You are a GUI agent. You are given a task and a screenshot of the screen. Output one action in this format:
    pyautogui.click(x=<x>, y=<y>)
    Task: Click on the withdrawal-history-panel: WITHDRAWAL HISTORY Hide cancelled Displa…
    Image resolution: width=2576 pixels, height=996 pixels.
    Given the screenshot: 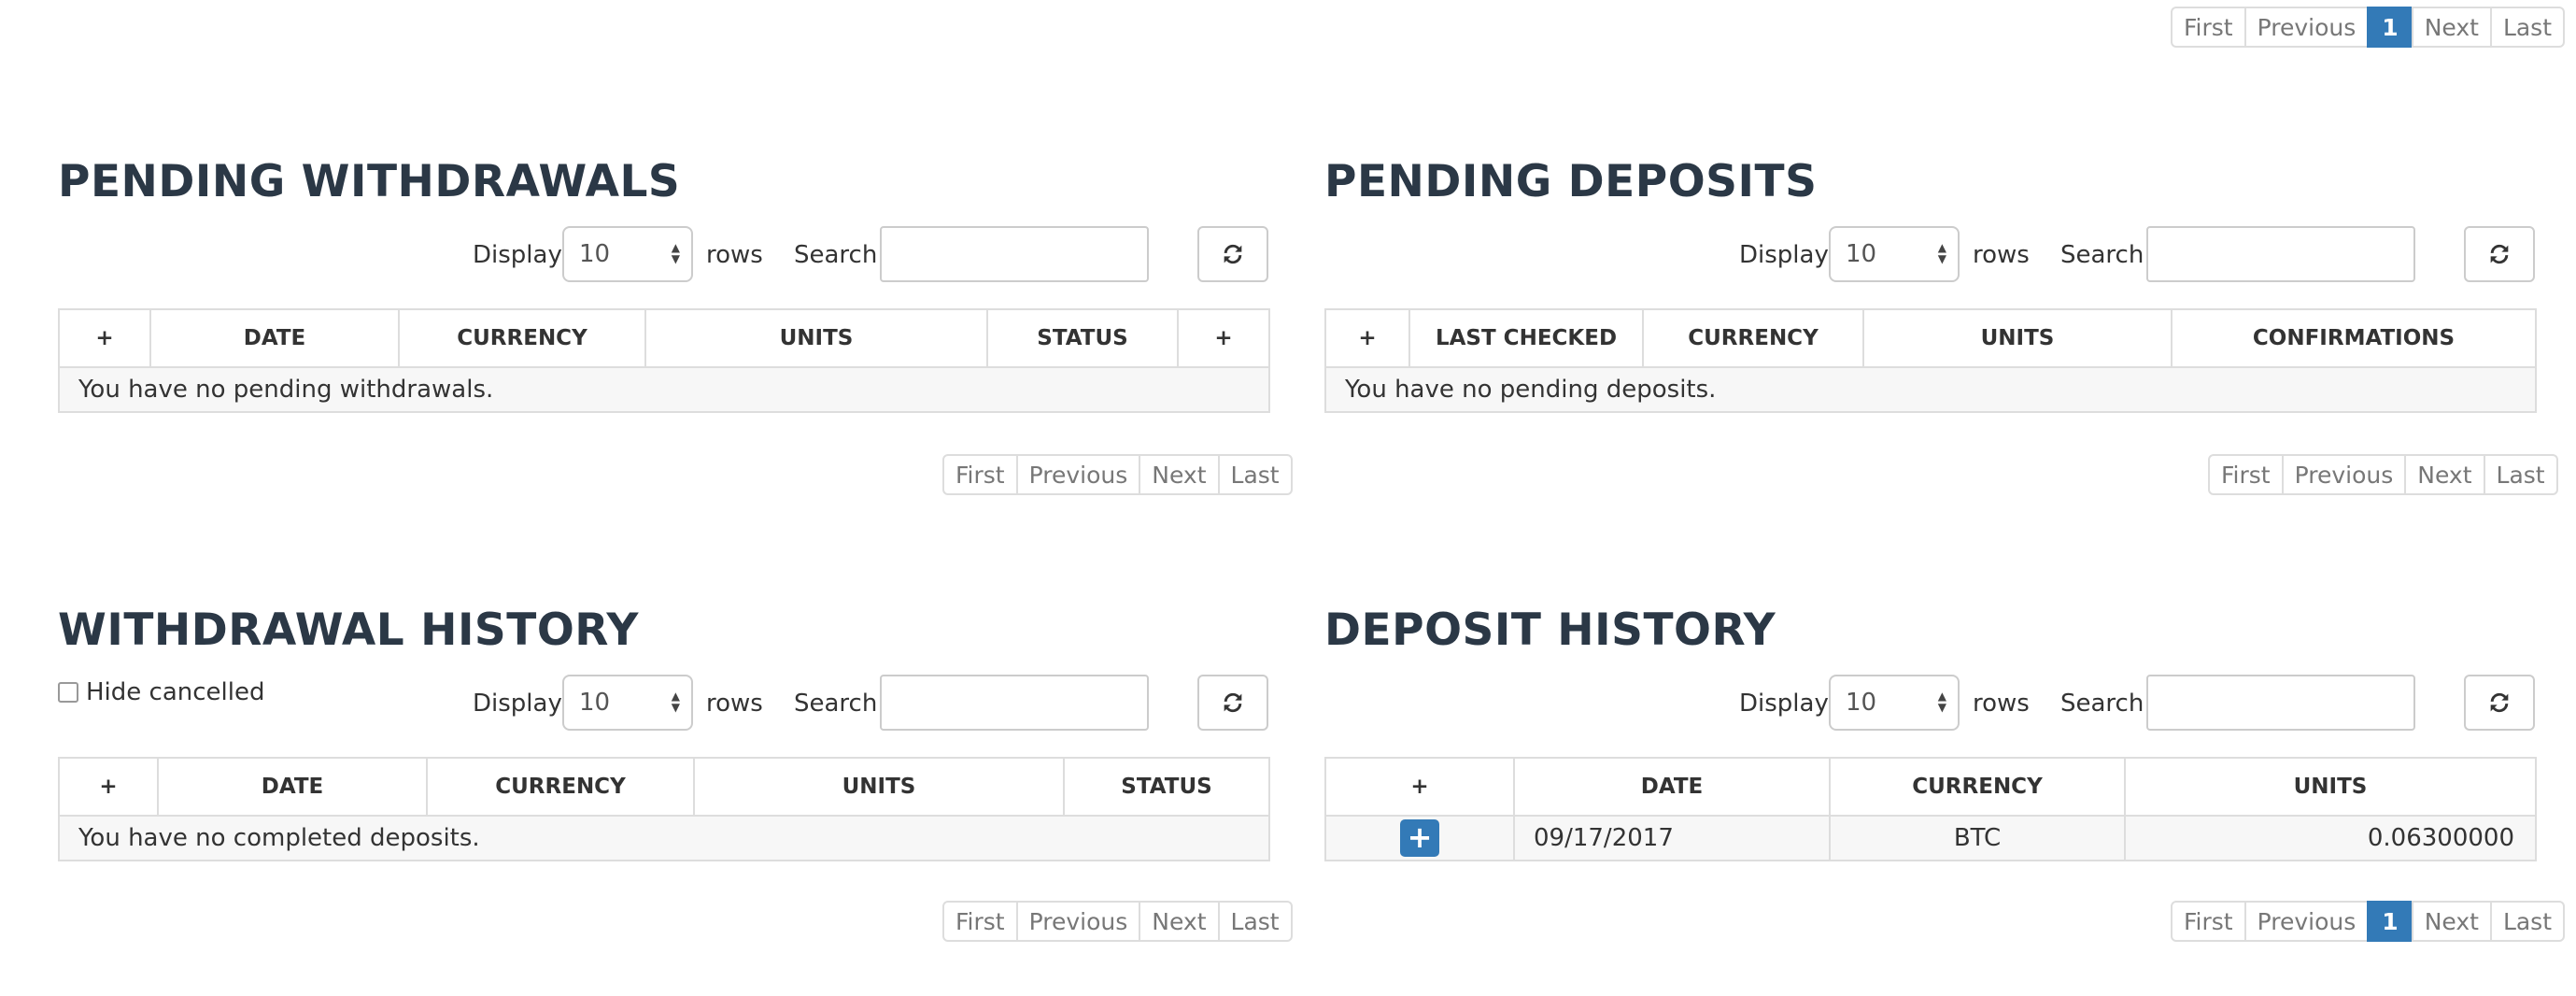 What is the action you would take?
    pyautogui.click(x=664, y=729)
    